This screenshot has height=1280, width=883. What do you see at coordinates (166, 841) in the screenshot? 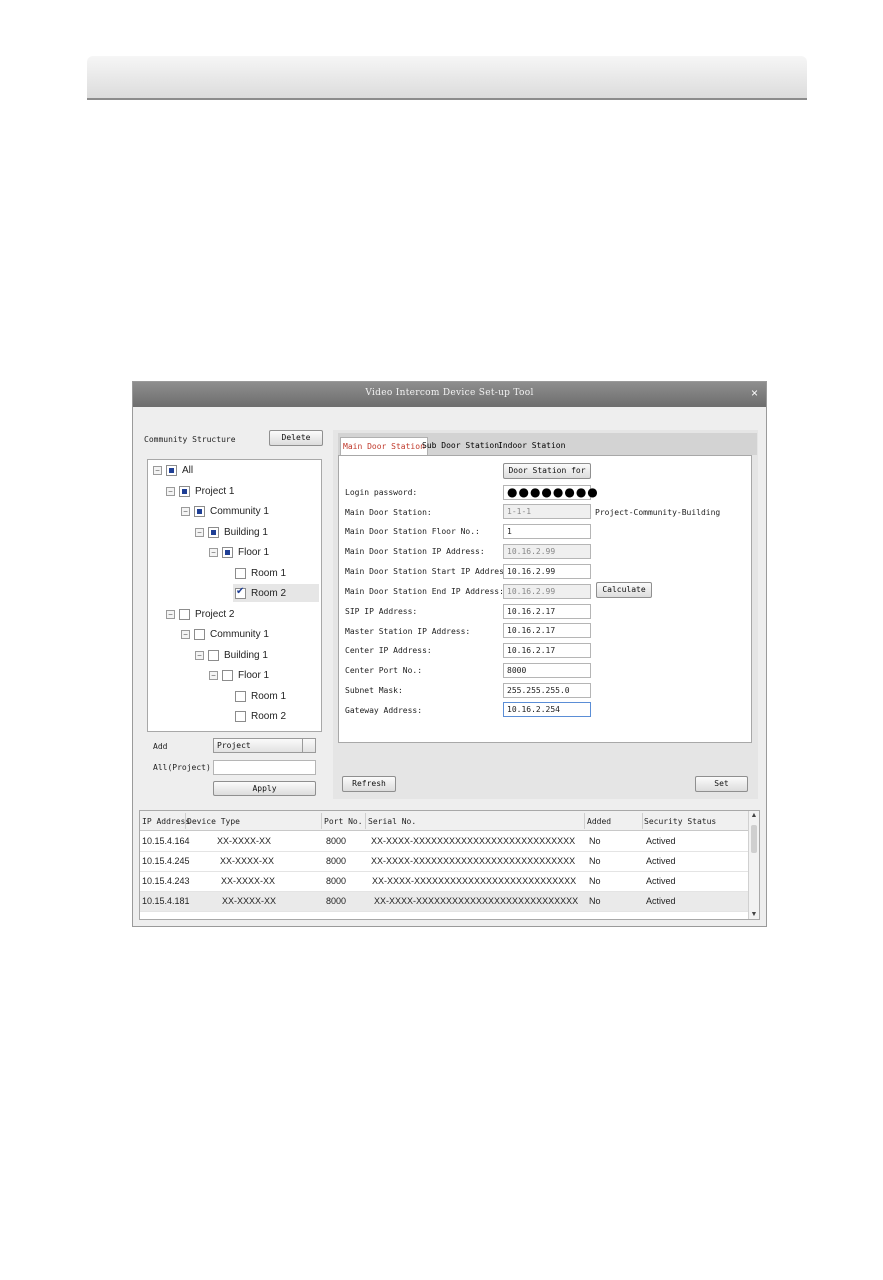
I see `cell-ip: 10.15.4.164` at bounding box center [166, 841].